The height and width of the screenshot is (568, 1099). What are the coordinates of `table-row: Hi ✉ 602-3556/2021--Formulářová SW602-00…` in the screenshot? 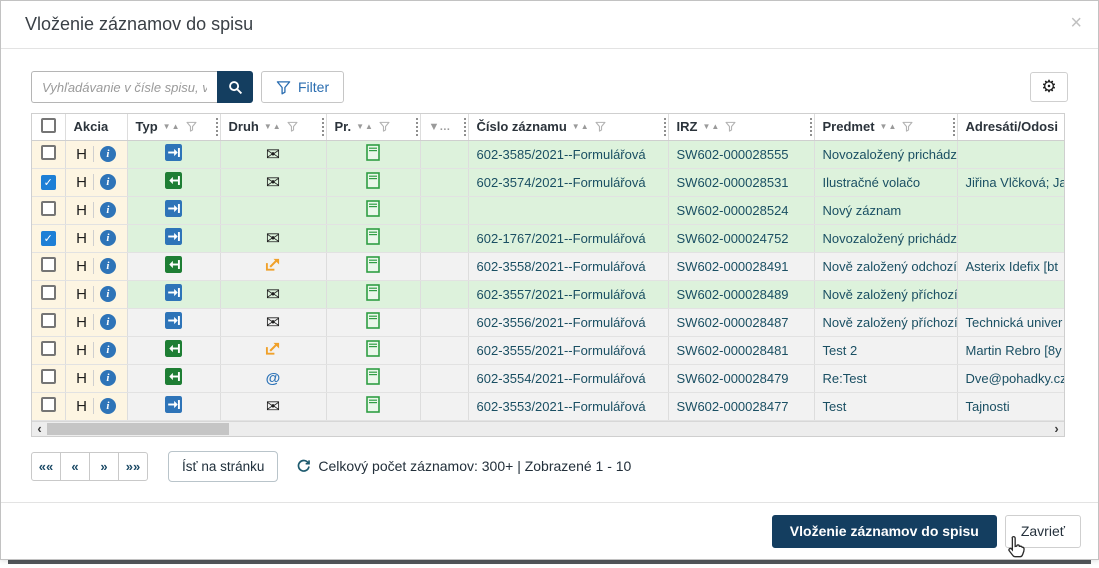 It's located at (548, 322).